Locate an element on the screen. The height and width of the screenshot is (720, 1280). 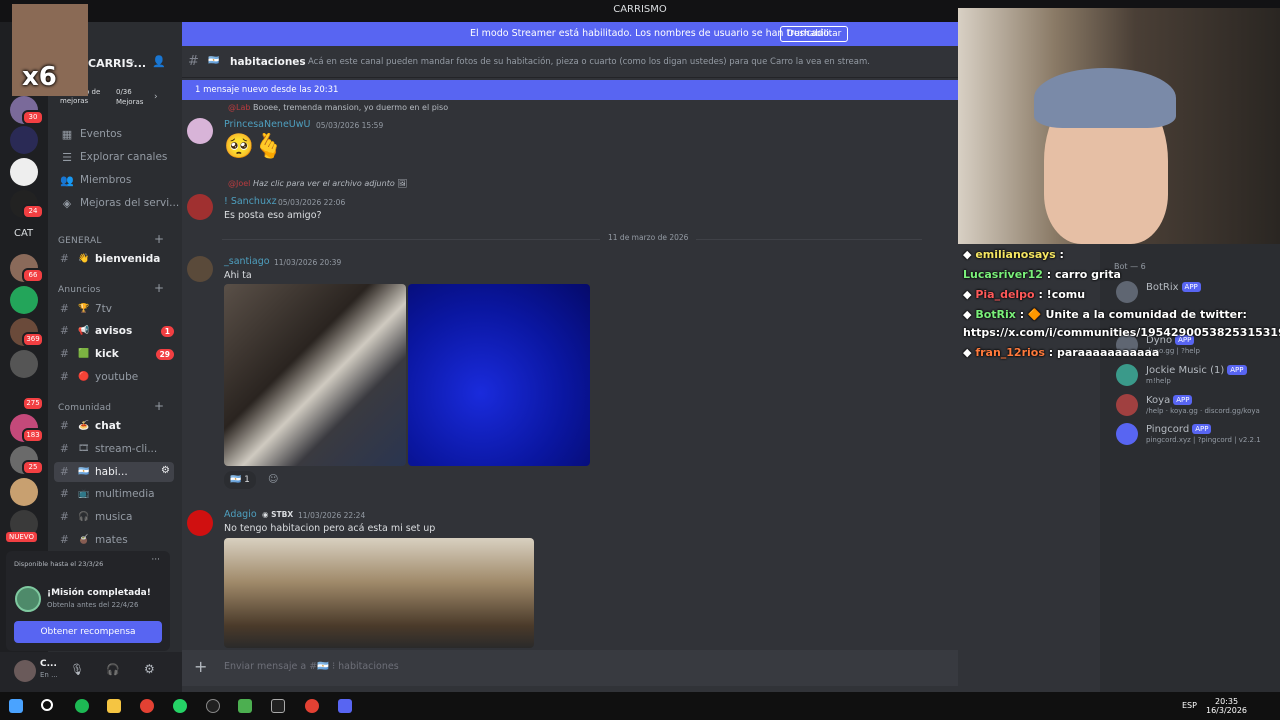
spotify-icon is located at coordinates (82, 706).